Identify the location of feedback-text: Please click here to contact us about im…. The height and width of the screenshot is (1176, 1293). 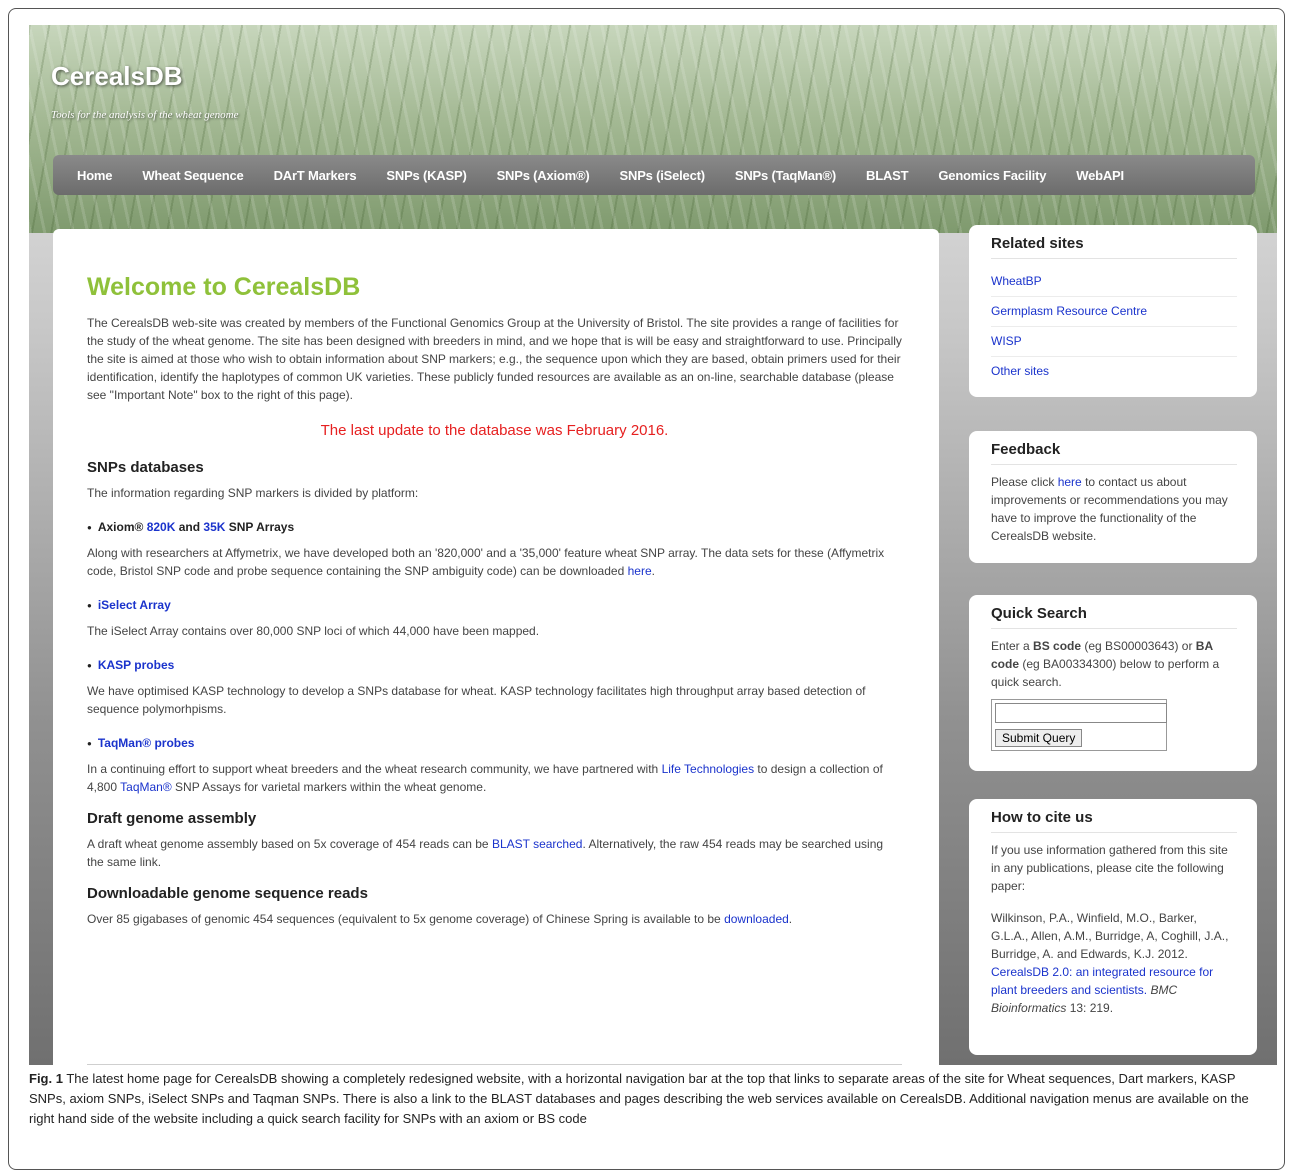
(1109, 509).